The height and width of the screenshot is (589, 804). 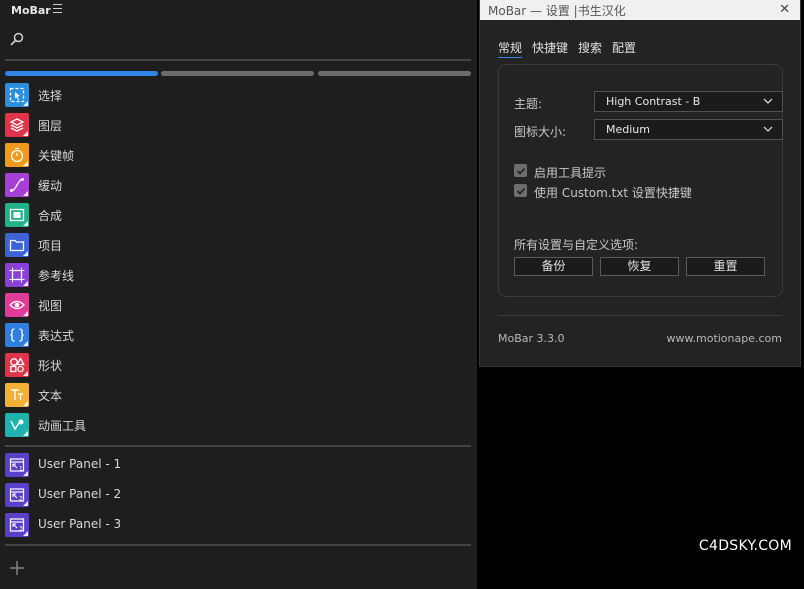 What do you see at coordinates (238, 306) in the screenshot?
I see `tool-view: 视图` at bounding box center [238, 306].